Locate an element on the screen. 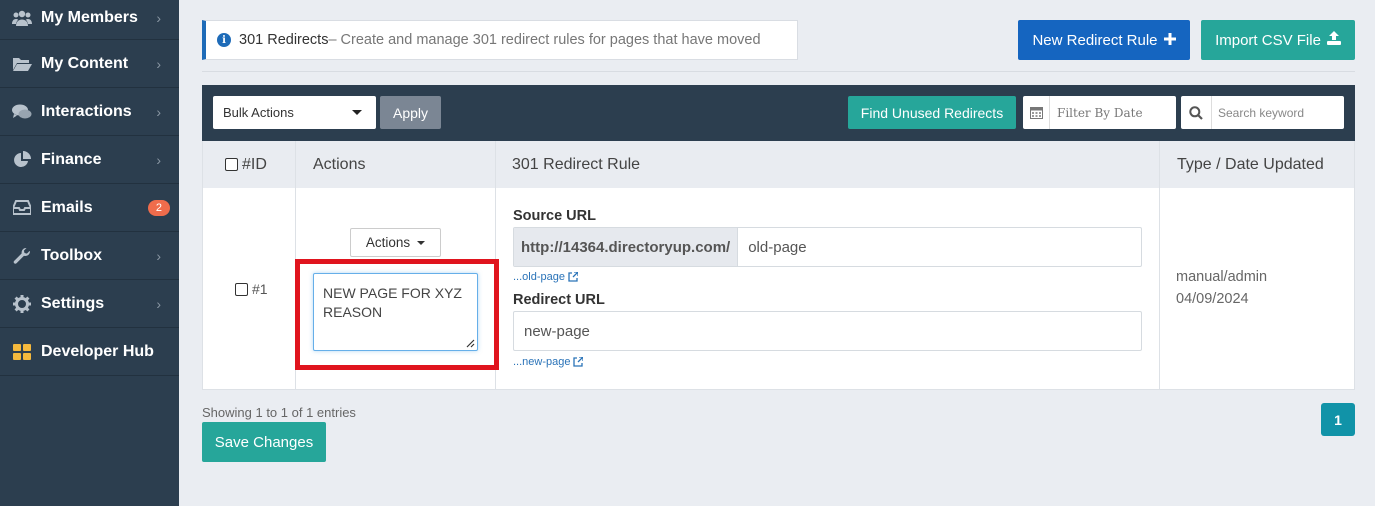  pagination-page-1: 1 is located at coordinates (1338, 419).